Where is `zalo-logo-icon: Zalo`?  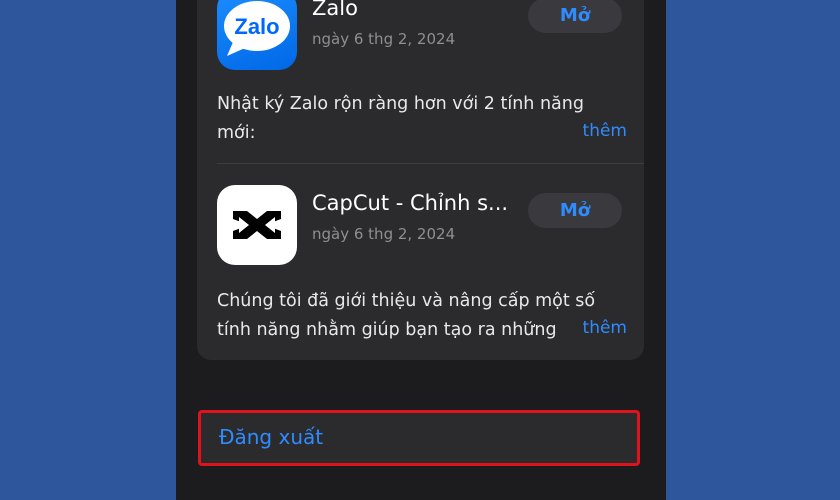
zalo-logo-icon: Zalo is located at coordinates (257, 28).